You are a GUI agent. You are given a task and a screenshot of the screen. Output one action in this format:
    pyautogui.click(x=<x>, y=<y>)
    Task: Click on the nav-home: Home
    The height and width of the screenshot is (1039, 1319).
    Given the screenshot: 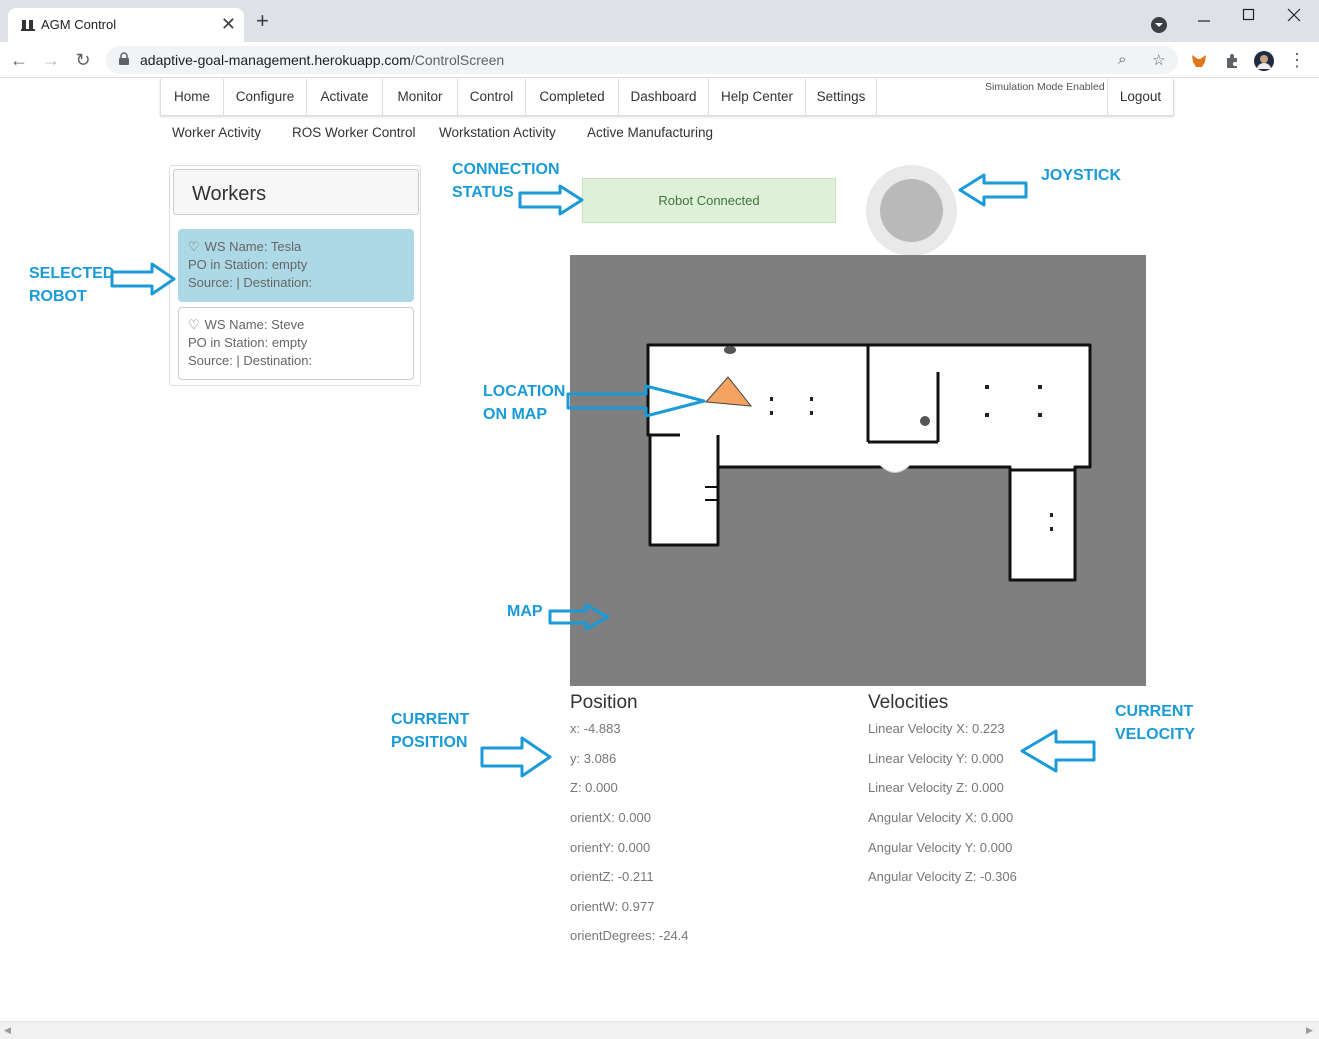 What is the action you would take?
    pyautogui.click(x=192, y=97)
    